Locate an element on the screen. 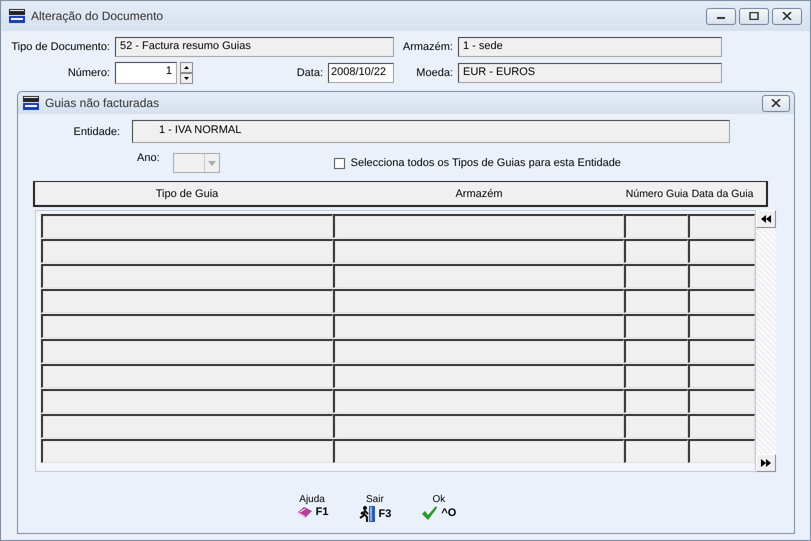  scroll-up-button is located at coordinates (766, 219).